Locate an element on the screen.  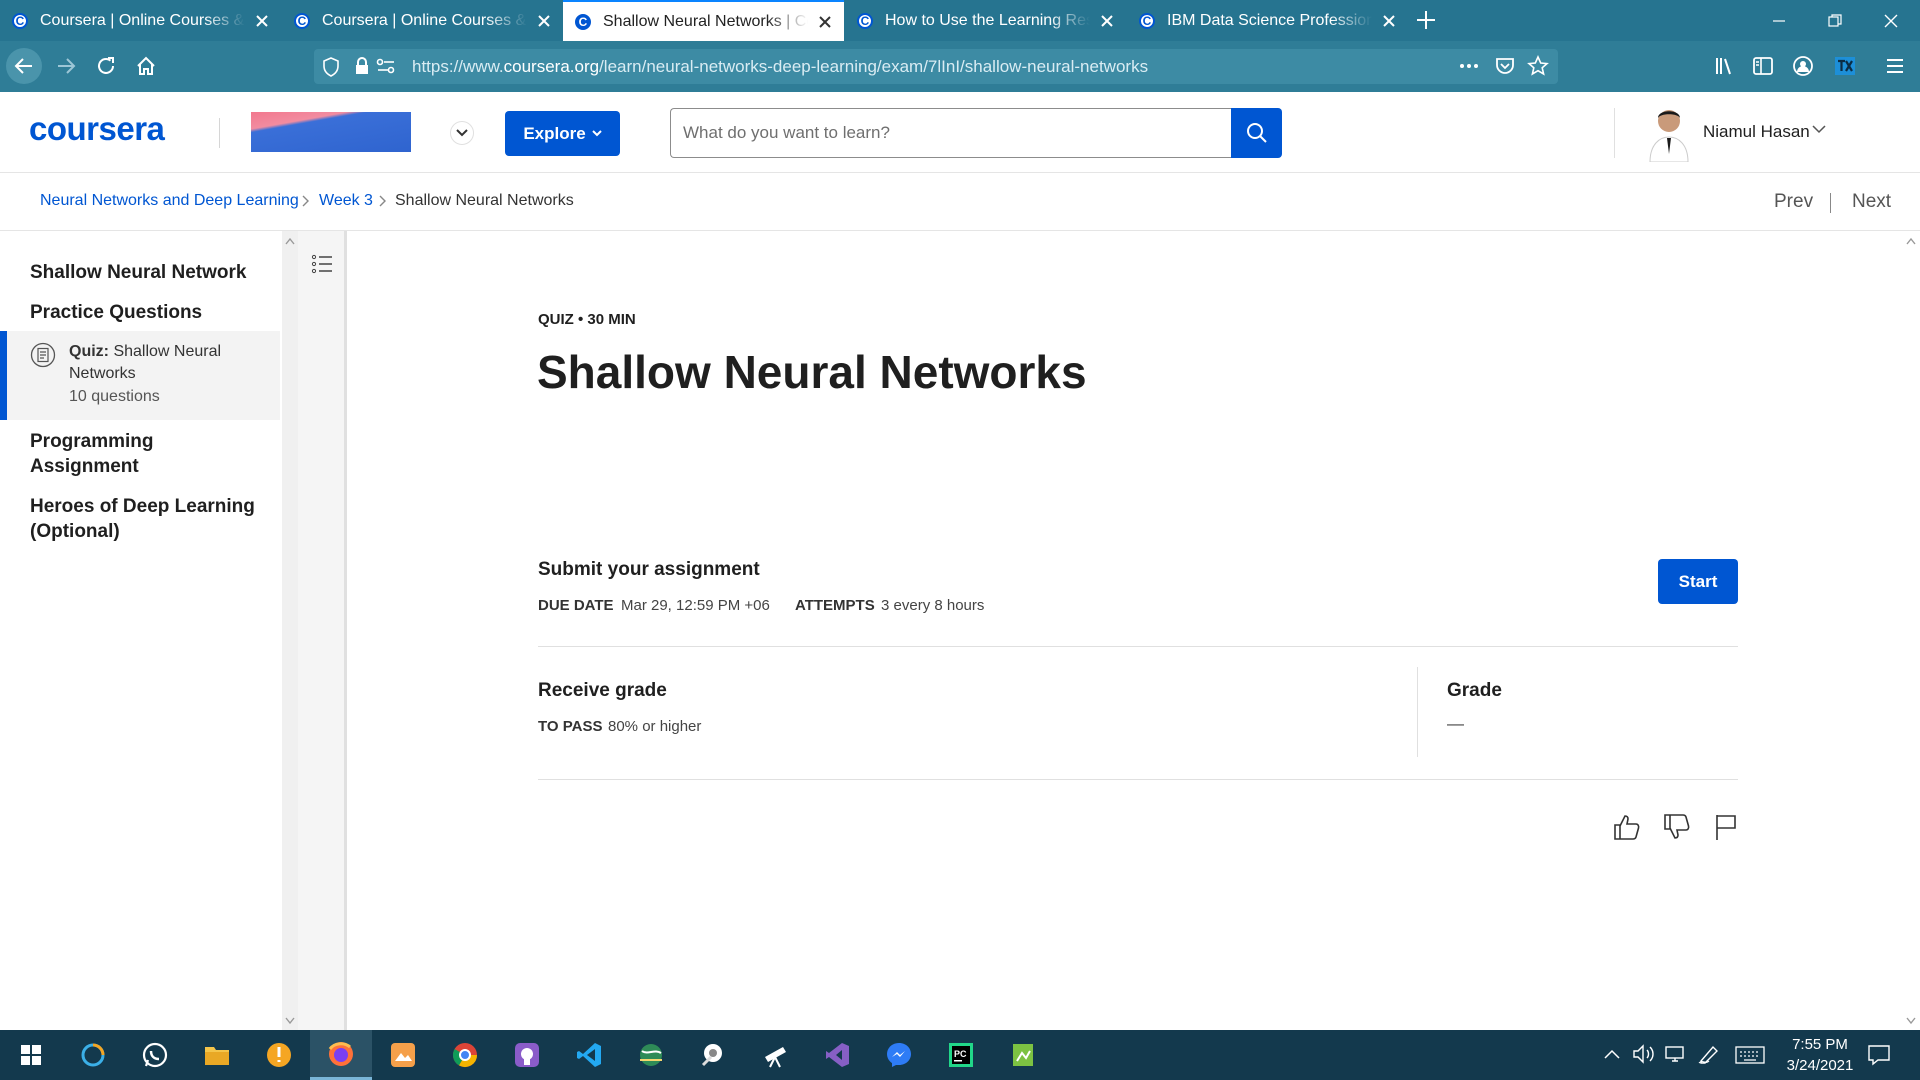
menu-hamburger-icon is located at coordinates (1895, 66).